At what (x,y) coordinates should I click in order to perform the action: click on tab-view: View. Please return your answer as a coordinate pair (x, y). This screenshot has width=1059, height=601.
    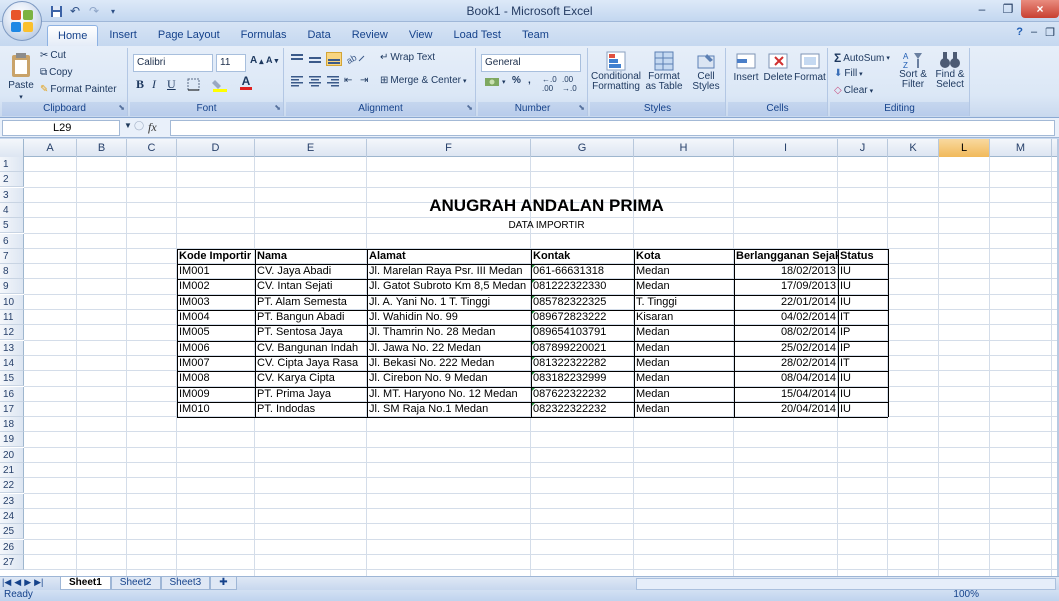
    Looking at the image, I should click on (421, 35).